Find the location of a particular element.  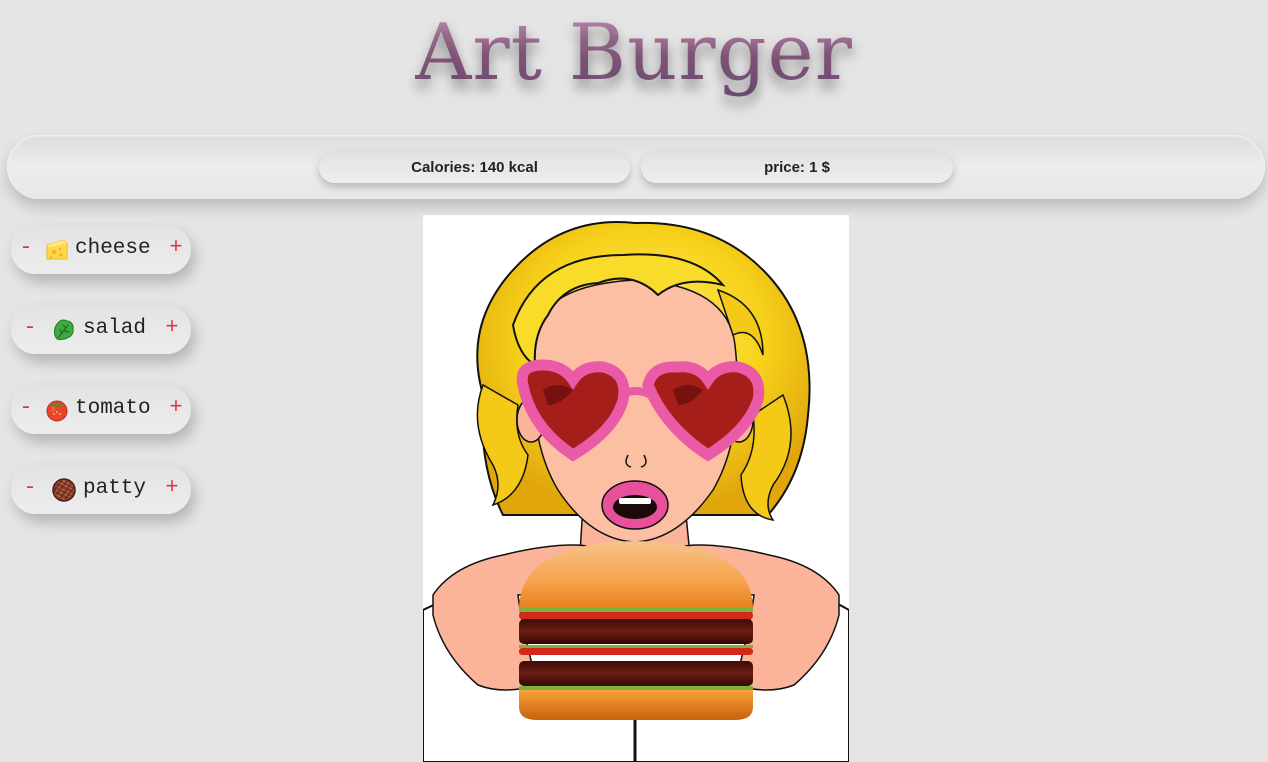

add-salad-button: + is located at coordinates (172, 328).